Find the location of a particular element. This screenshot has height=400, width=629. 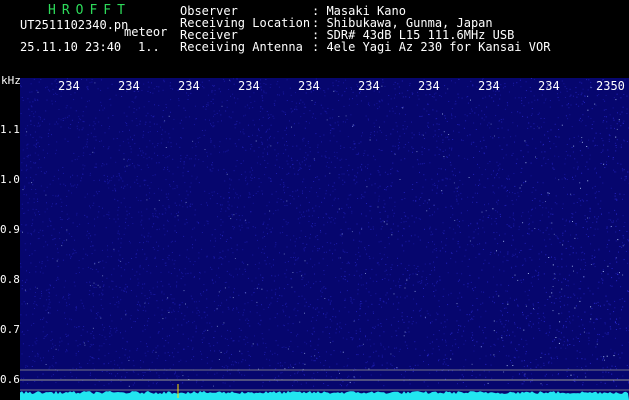

brand-title: HROFFT is located at coordinates (89, 10).